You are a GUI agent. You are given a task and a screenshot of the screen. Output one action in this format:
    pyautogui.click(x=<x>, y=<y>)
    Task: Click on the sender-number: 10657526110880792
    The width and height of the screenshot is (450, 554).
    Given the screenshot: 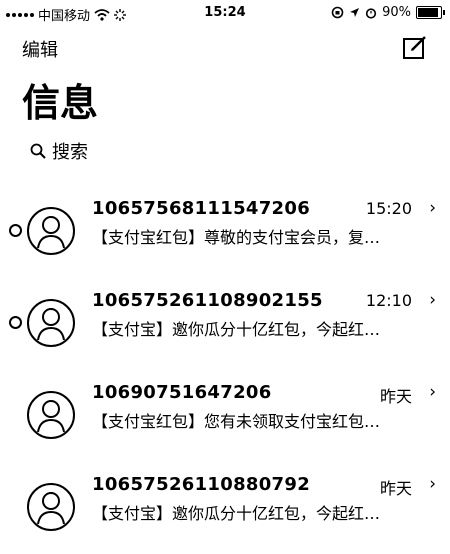 What is the action you would take?
    pyautogui.click(x=201, y=484)
    